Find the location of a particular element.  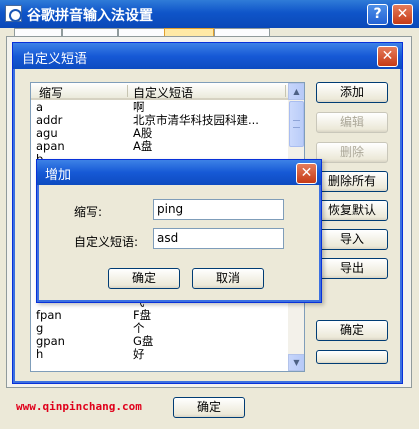

edit-button: 编辑 is located at coordinates (352, 122).